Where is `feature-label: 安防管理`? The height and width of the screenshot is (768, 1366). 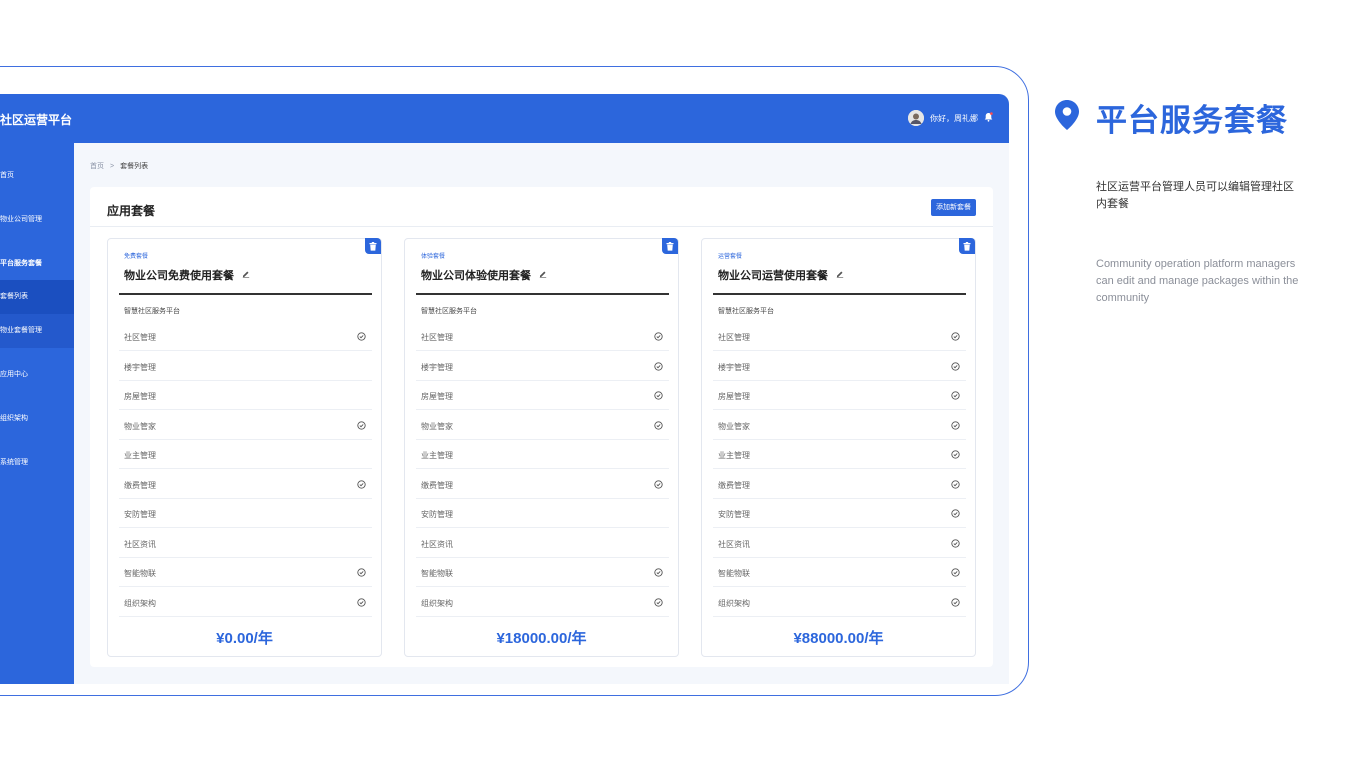 feature-label: 安防管理 is located at coordinates (734, 514).